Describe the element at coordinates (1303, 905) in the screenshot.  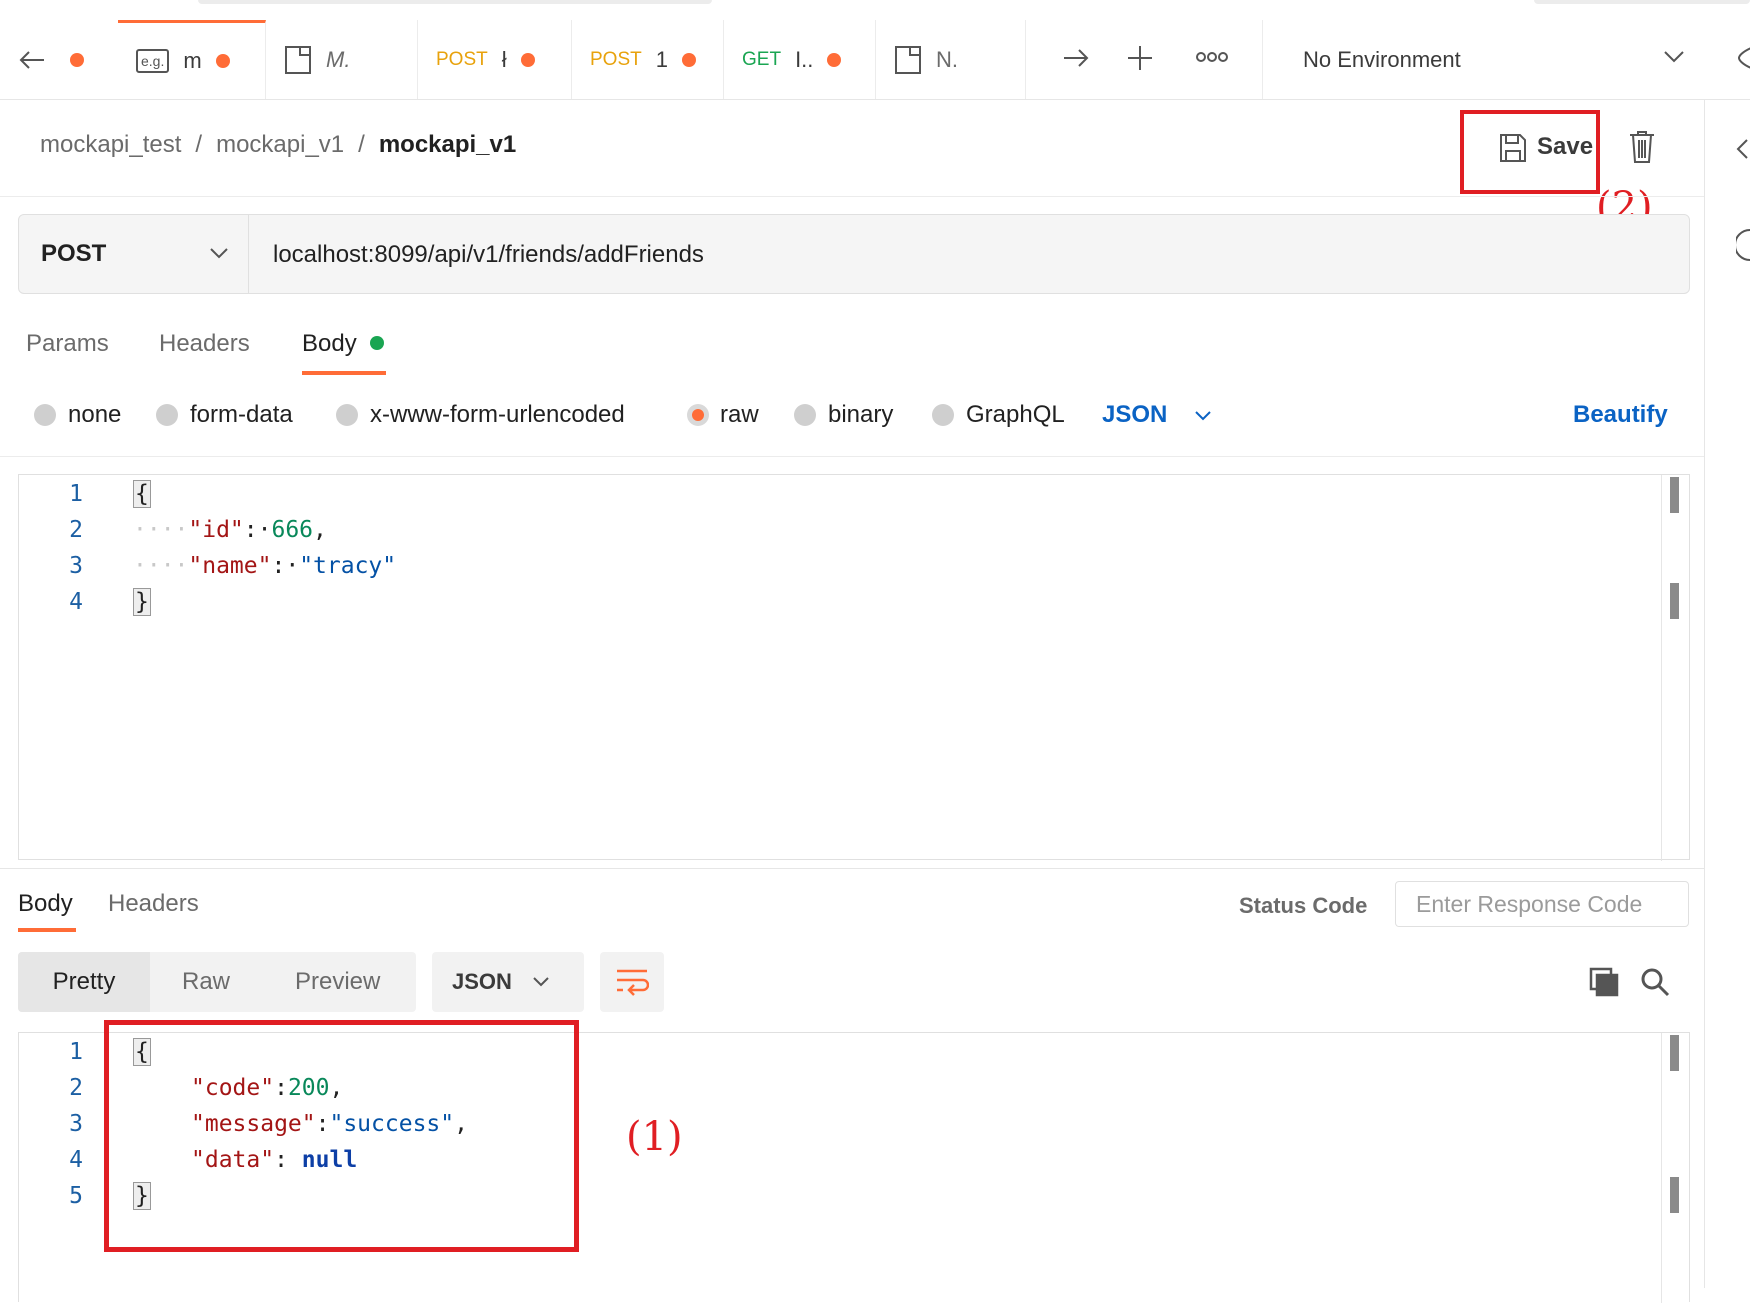
I see `status-code-label: Status Code` at that location.